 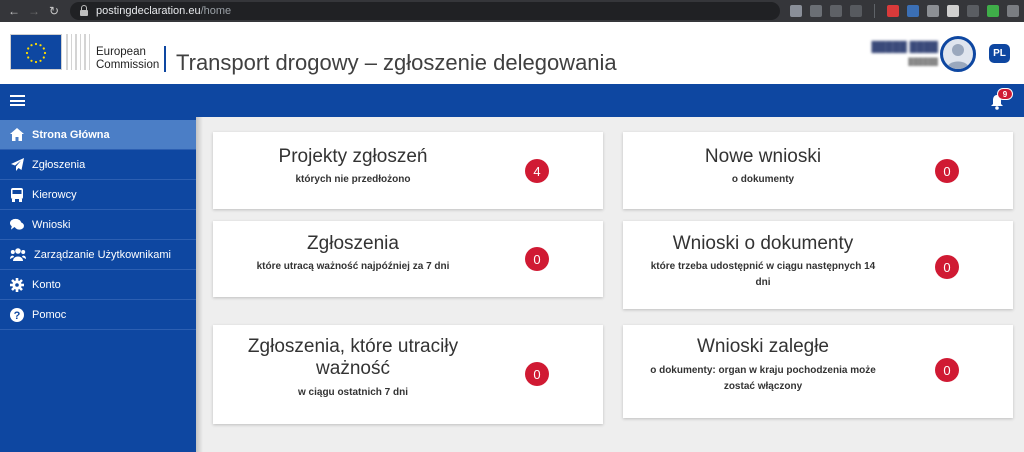 What do you see at coordinates (904, 11) in the screenshot?
I see `extensions-tray` at bounding box center [904, 11].